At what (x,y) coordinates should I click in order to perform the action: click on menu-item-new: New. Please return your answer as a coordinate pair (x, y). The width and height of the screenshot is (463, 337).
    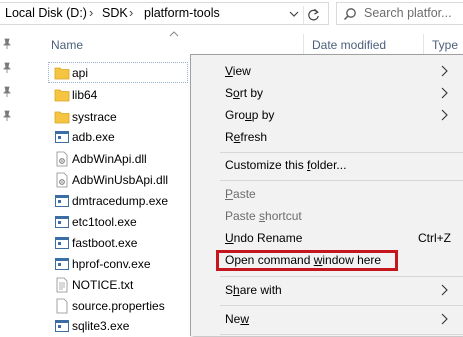
    Looking at the image, I should click on (327, 319).